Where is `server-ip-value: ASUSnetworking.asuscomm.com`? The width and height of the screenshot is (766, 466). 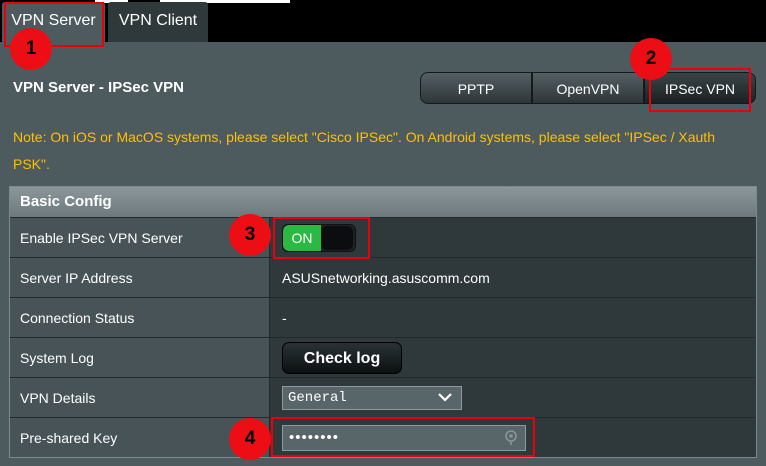
server-ip-value: ASUSnetworking.asuscomm.com is located at coordinates (513, 277).